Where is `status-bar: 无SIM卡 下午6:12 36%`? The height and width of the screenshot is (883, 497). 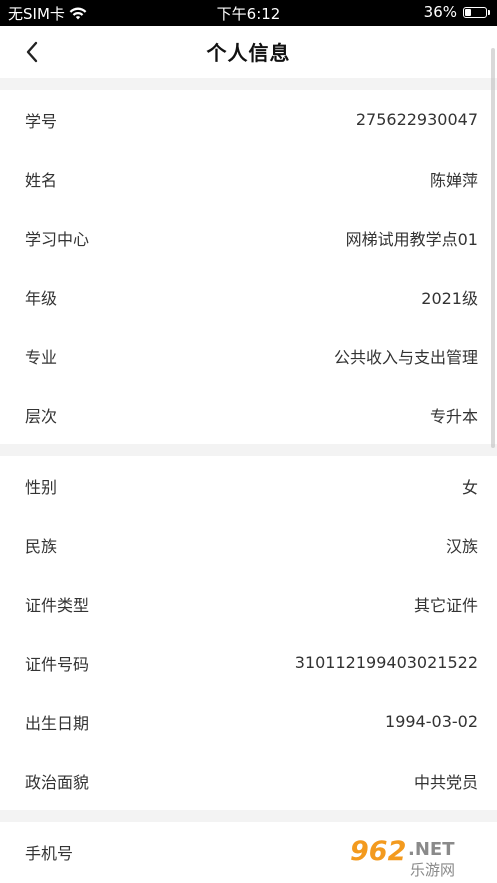
status-bar: 无SIM卡 下午6:12 36% is located at coordinates (248, 13).